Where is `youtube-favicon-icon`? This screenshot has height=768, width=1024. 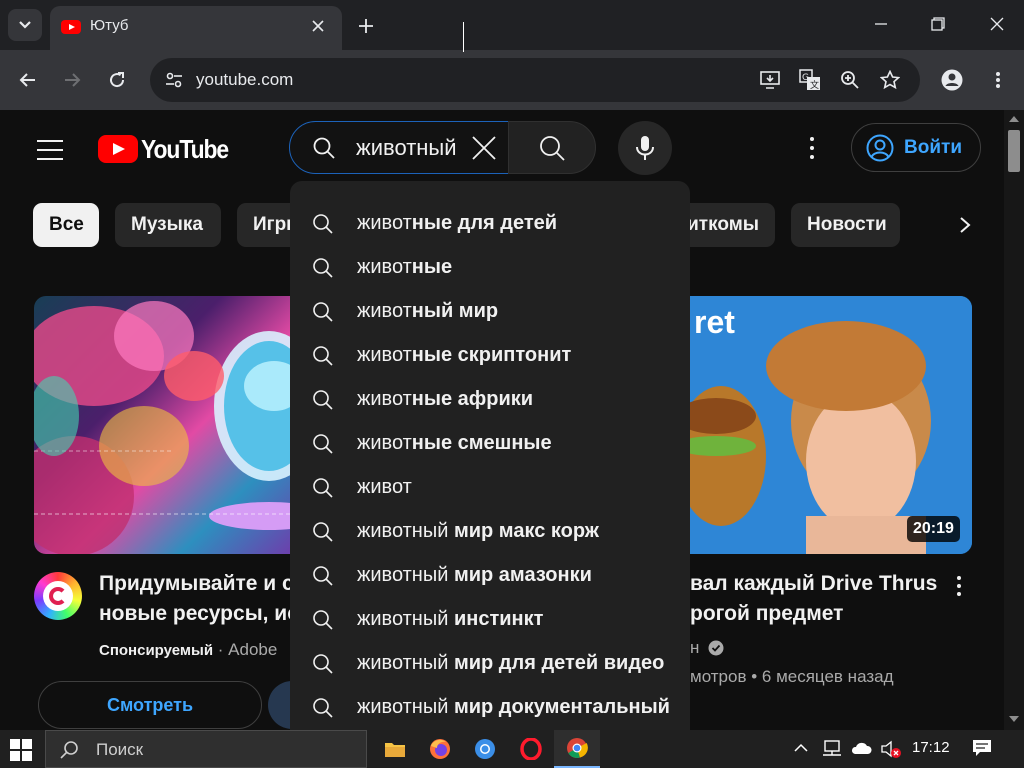
youtube-favicon-icon is located at coordinates (71, 27).